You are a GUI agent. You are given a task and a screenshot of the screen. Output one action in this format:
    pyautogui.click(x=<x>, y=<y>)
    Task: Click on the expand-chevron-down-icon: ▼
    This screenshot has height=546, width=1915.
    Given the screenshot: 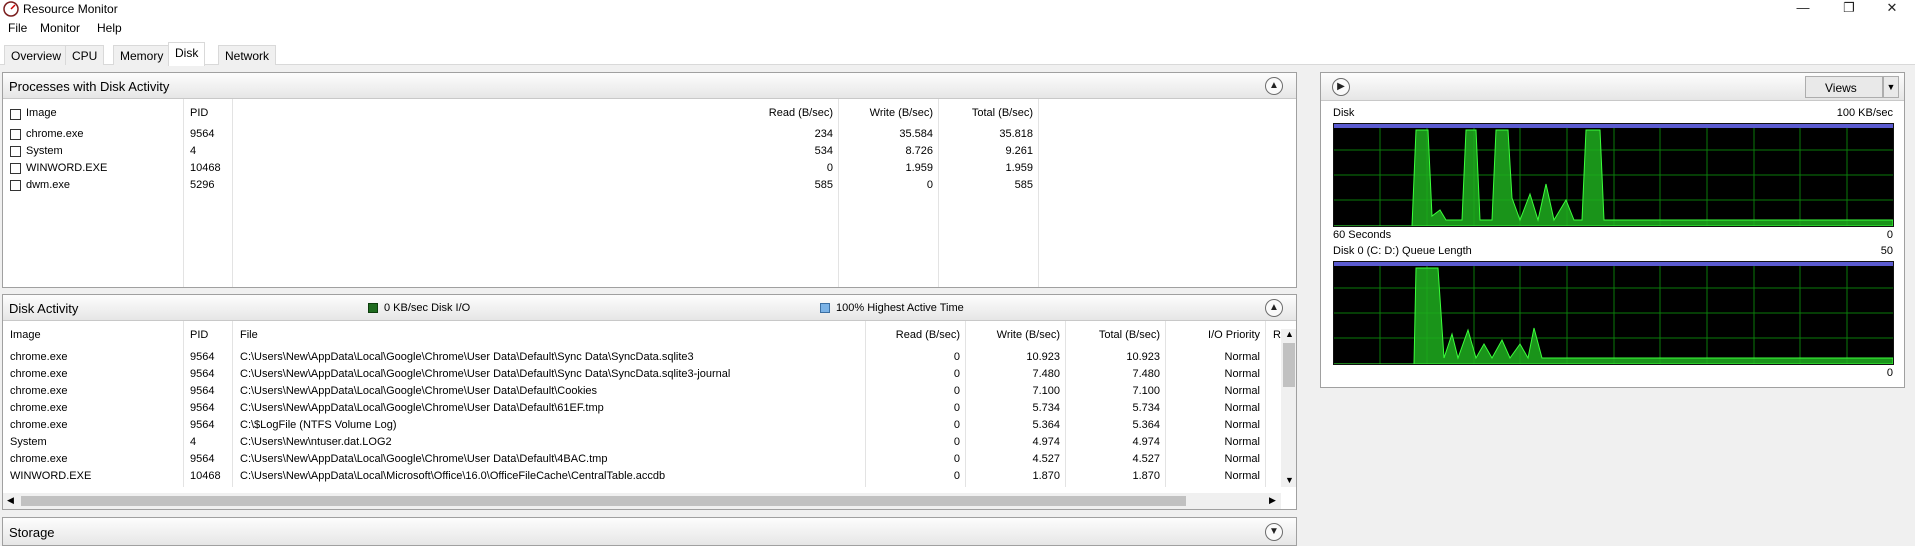 What is the action you would take?
    pyautogui.click(x=1274, y=532)
    